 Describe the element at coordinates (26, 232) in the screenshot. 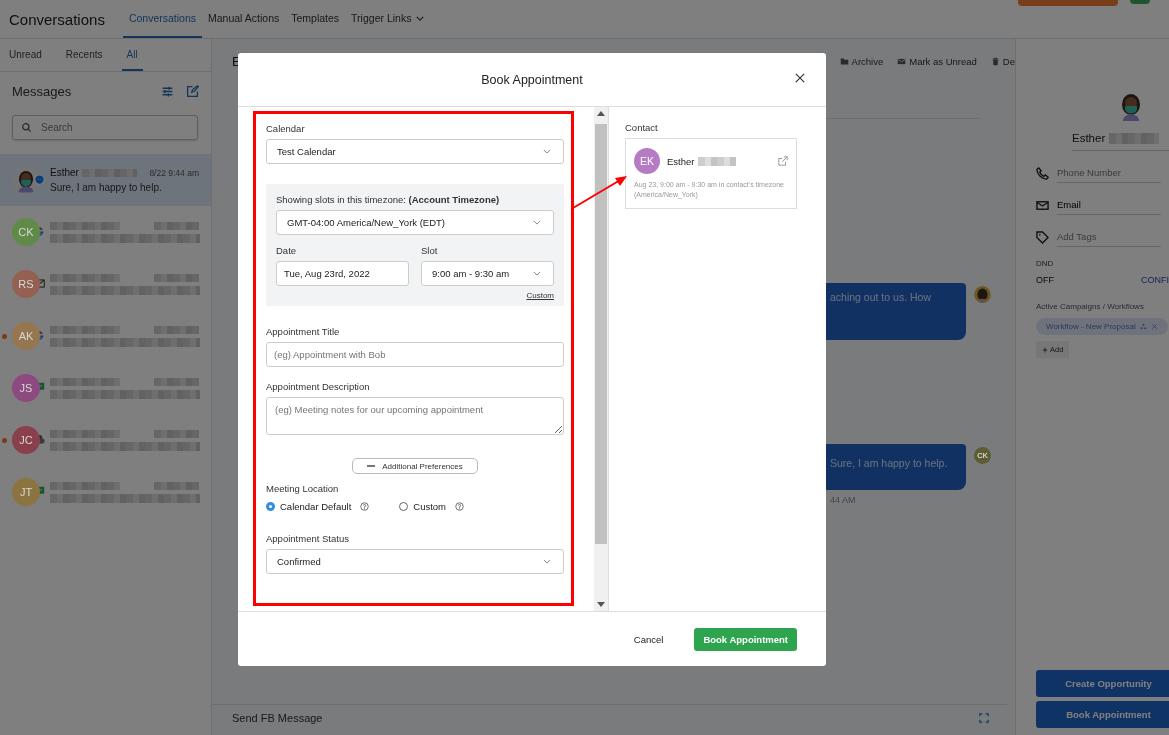

I see `avatar-initials: CK` at that location.